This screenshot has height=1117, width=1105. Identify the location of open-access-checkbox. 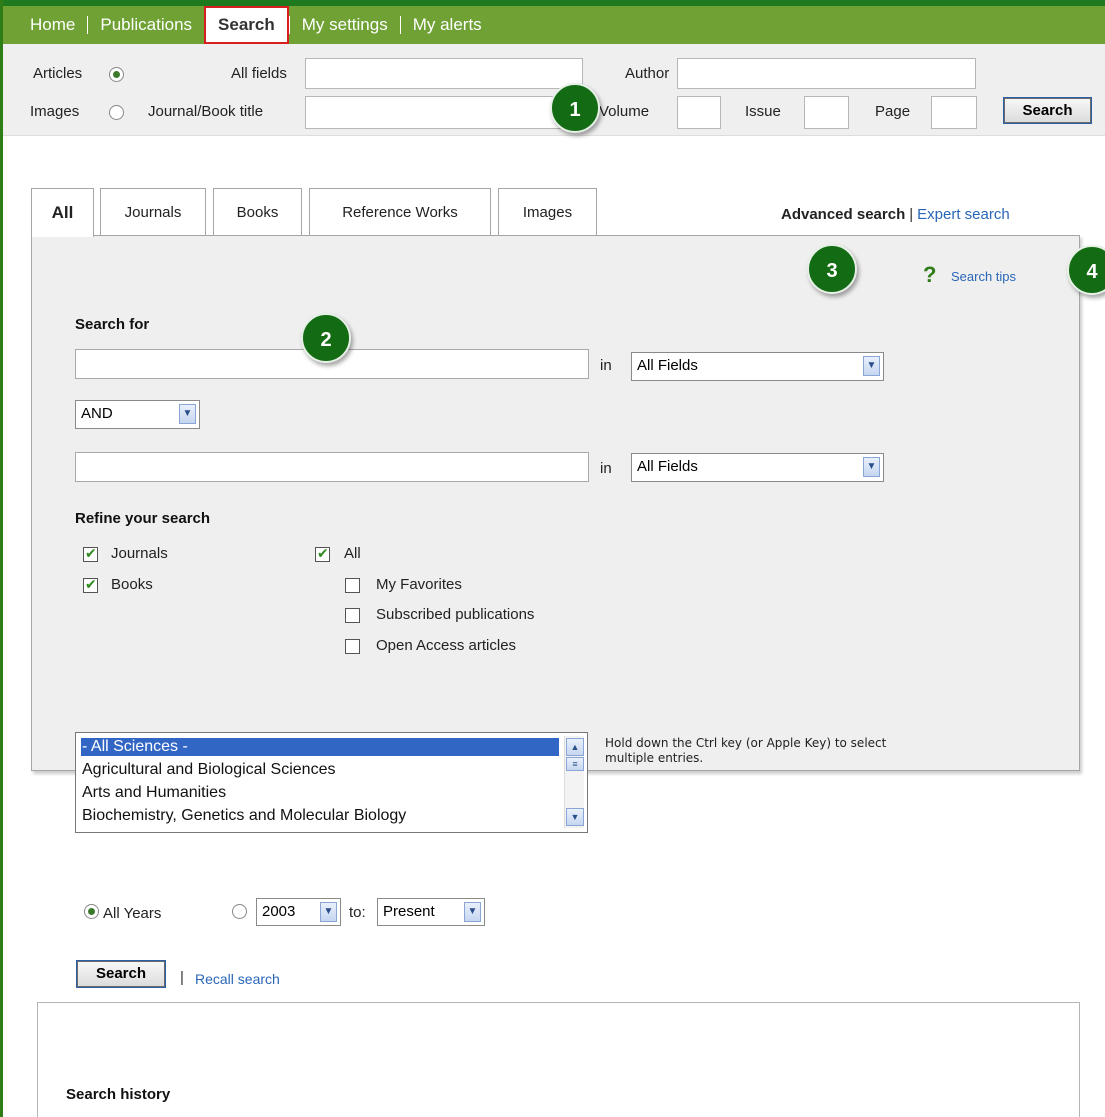
(352, 646).